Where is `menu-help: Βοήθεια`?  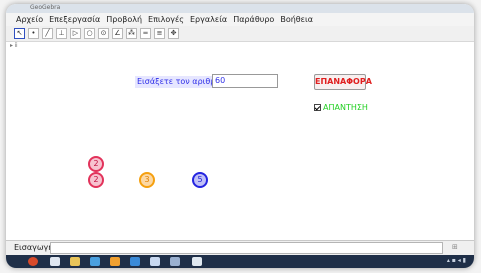
menu-help: Βοήθεια is located at coordinates (296, 19).